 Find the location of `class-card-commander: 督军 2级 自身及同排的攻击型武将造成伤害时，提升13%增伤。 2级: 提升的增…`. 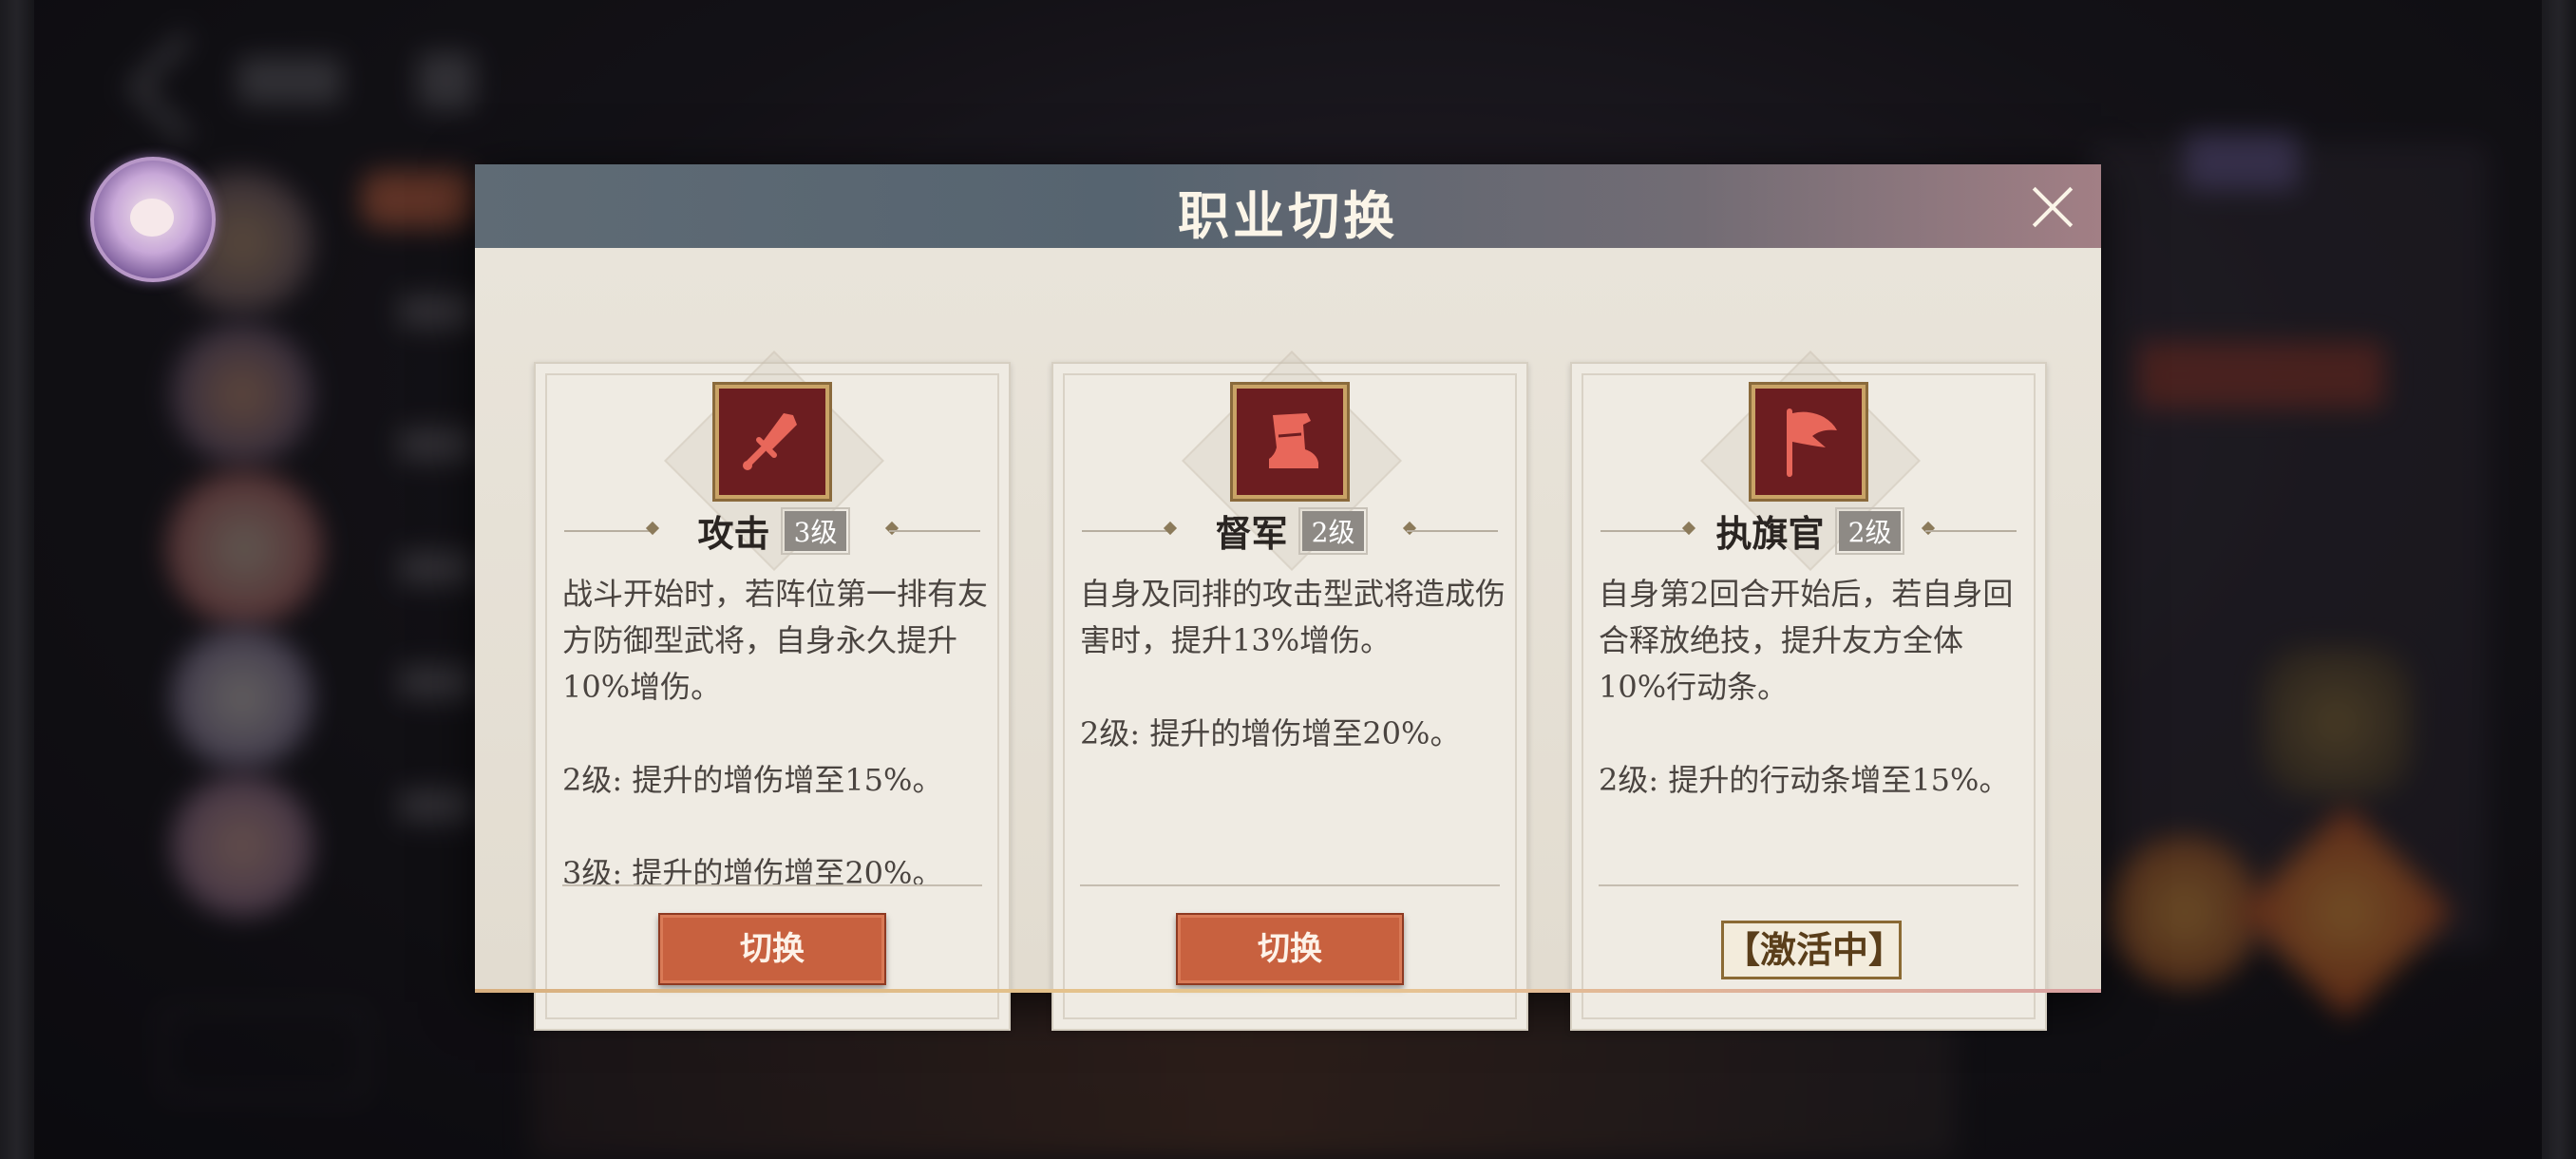

class-card-commander: 督军 2级 自身及同排的攻击型武将造成伤害时，提升13%增伤。 2级: 提升的增… is located at coordinates (1289, 691).